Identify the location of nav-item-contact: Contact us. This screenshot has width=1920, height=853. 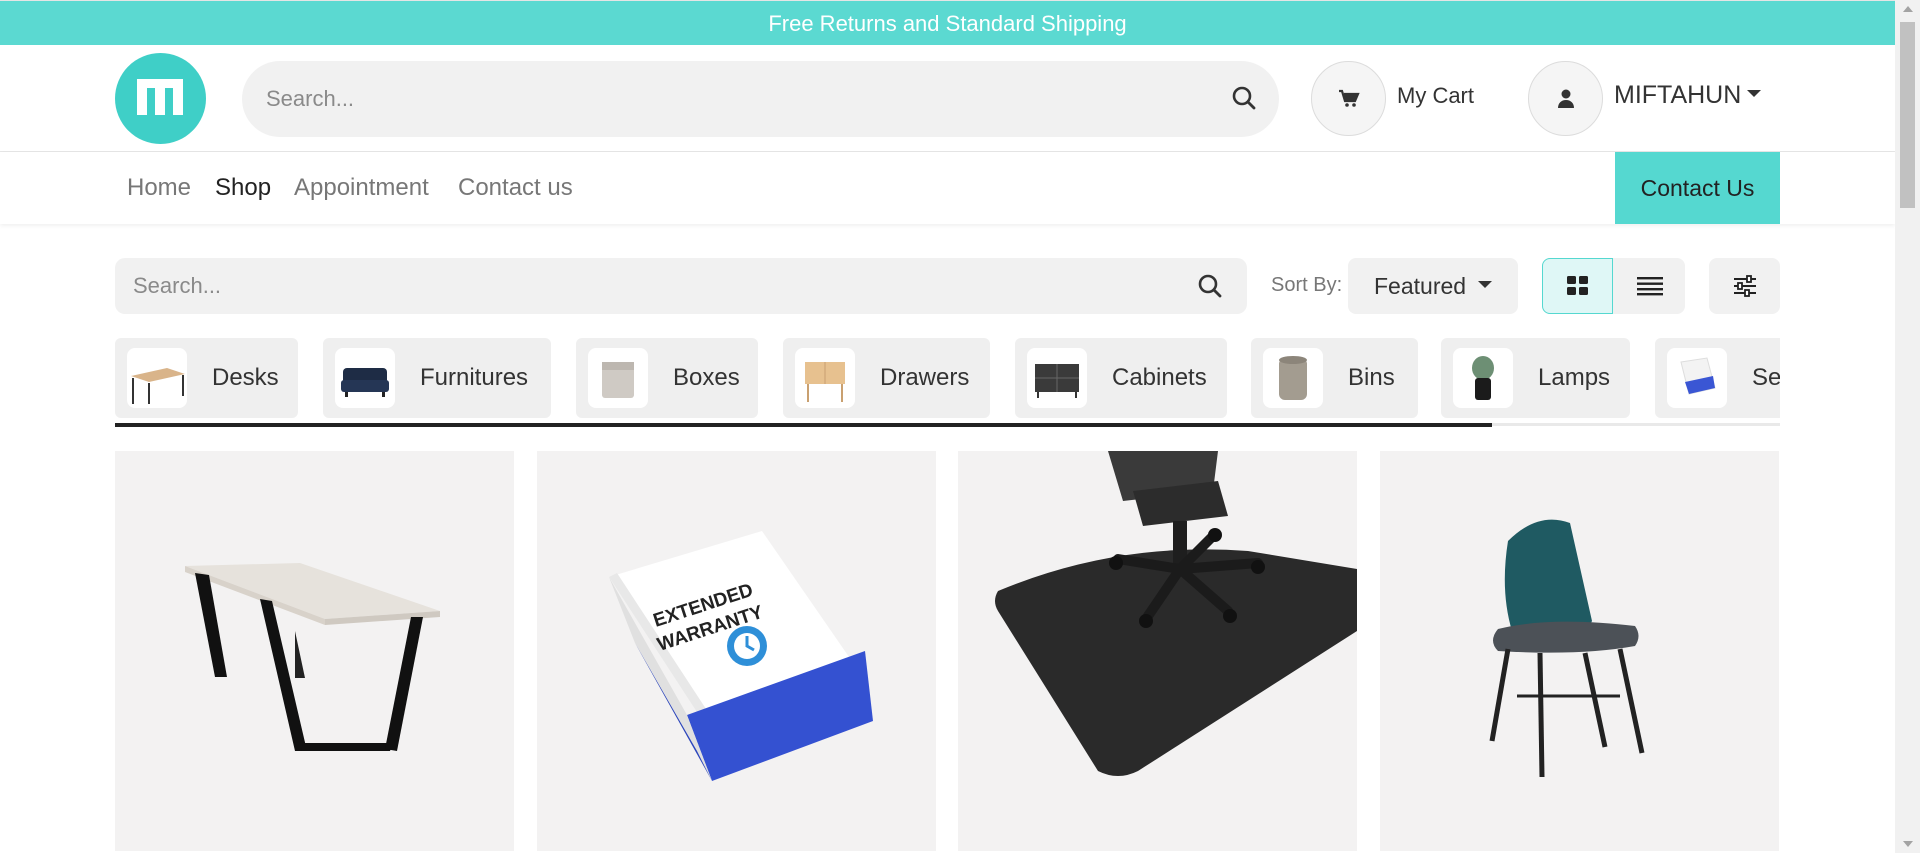
(515, 188).